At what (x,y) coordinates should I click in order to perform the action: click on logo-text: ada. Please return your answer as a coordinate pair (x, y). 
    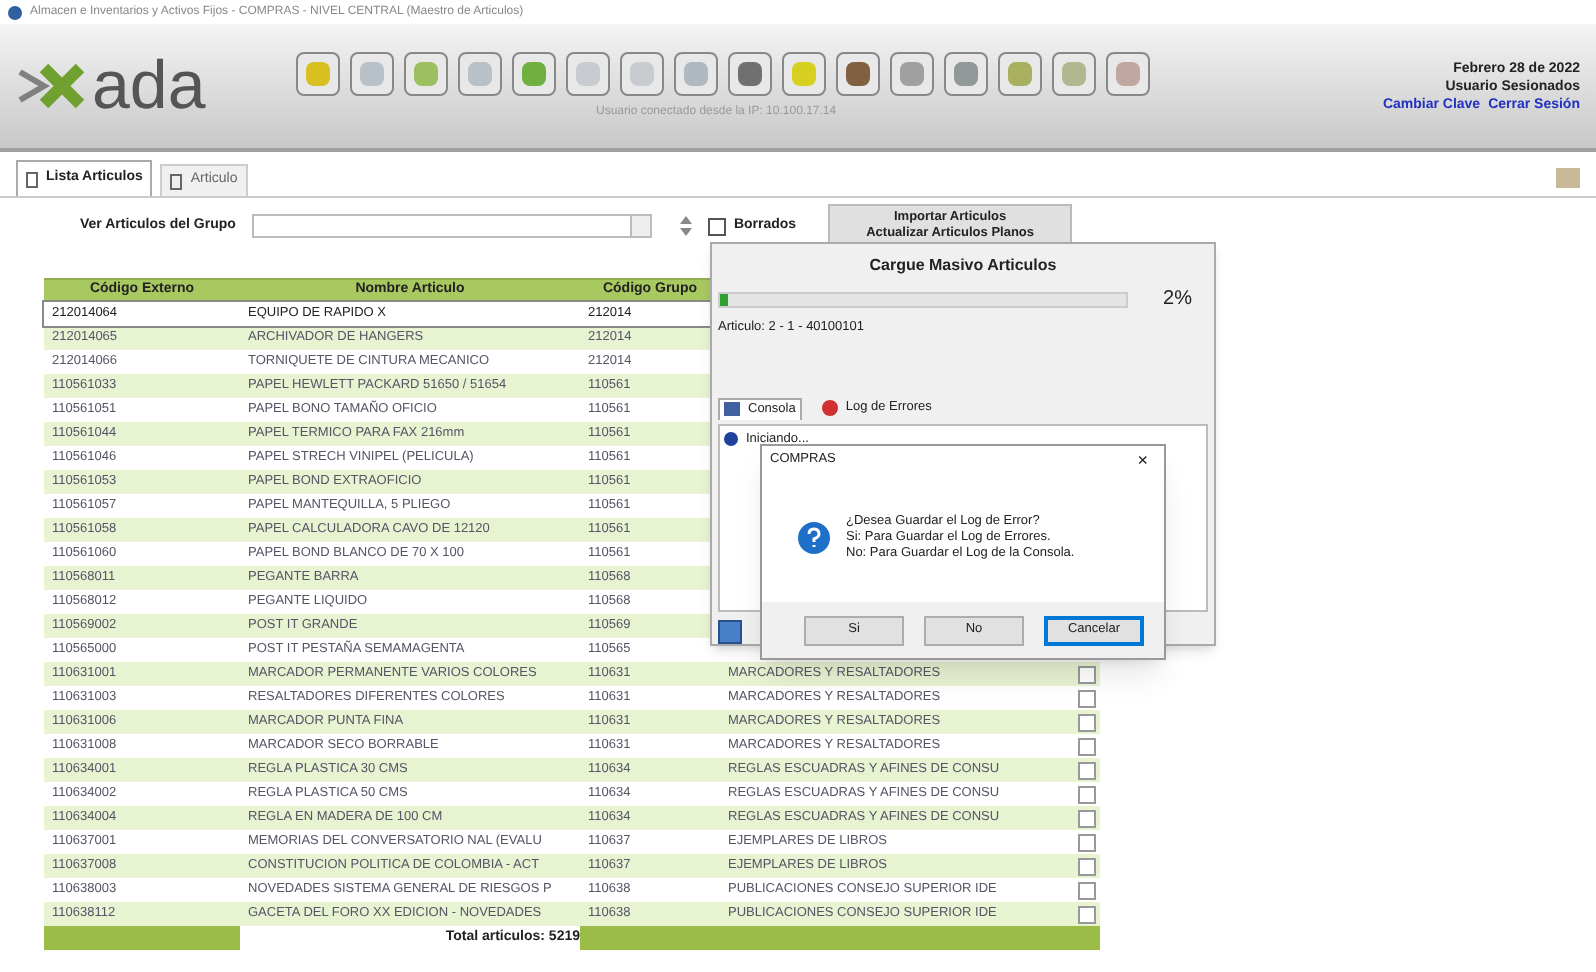
    Looking at the image, I should click on (149, 86).